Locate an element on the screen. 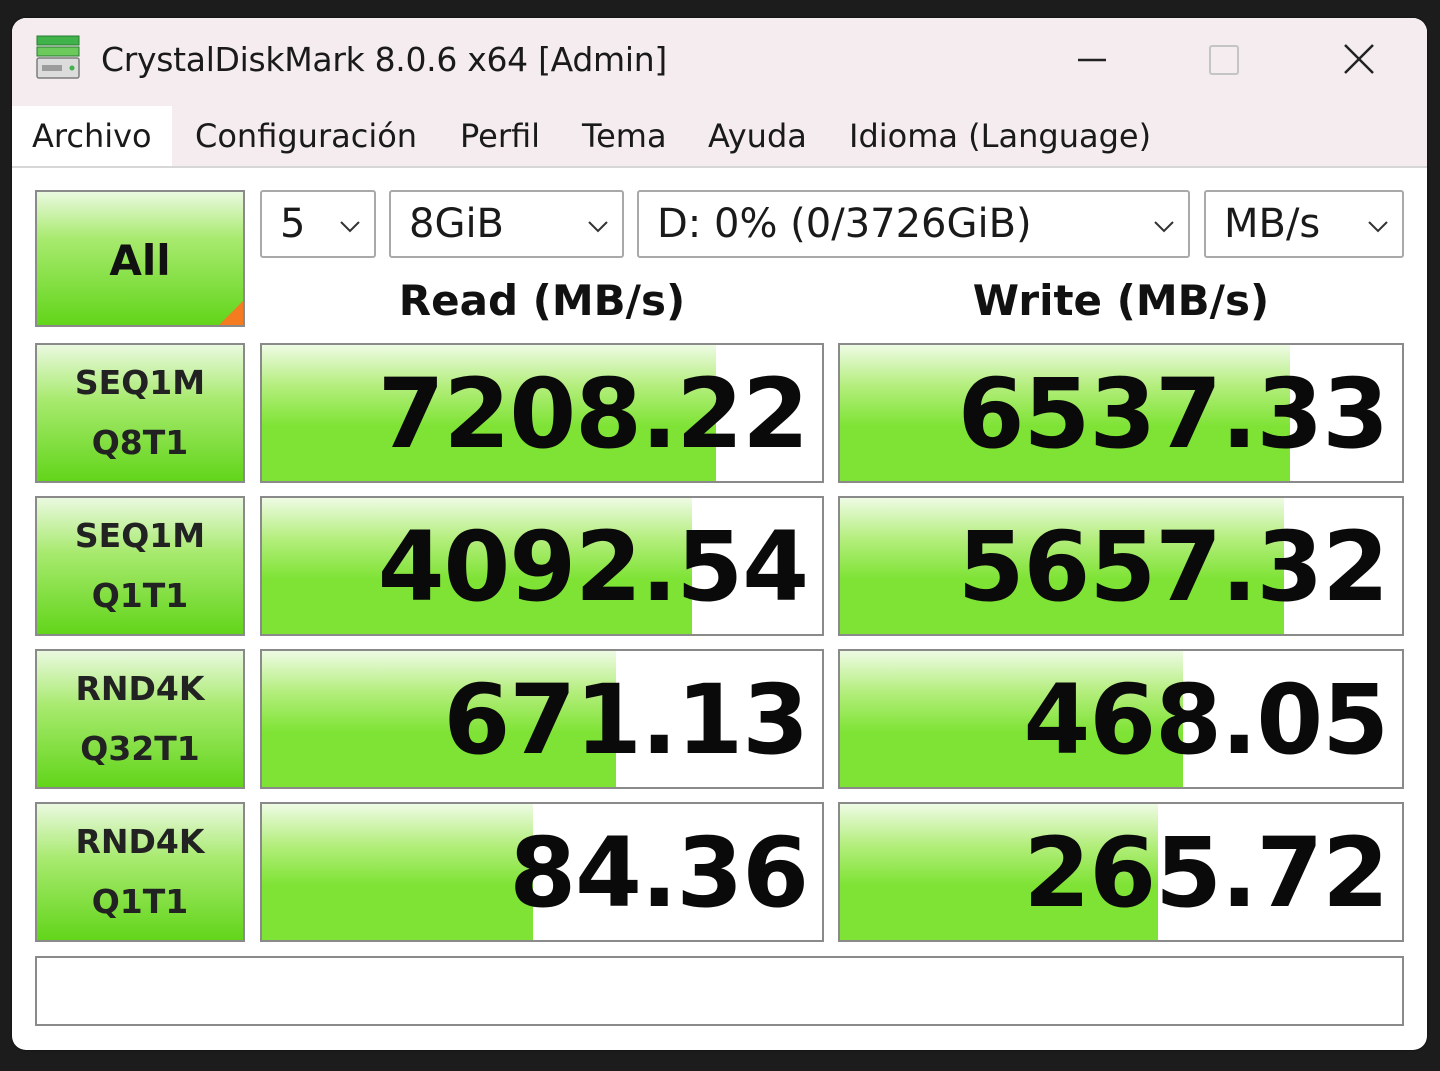 The image size is (1440, 1071). test-button-rnd4k-q1t1: RND4K Q1T1 is located at coordinates (140, 872).